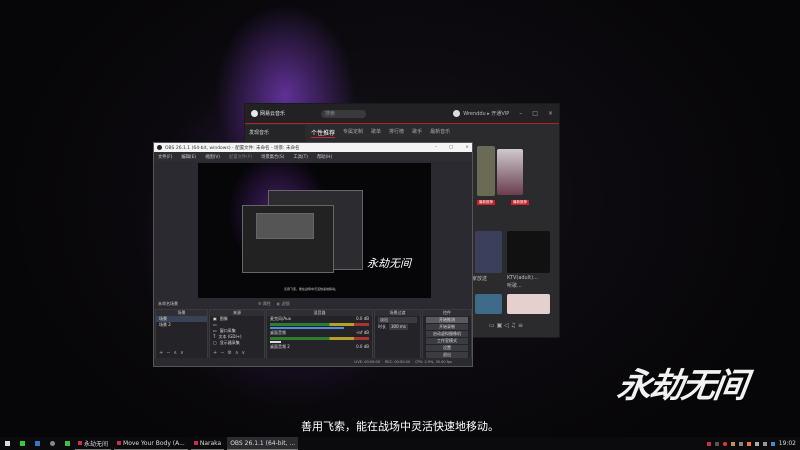 This screenshot has width=800, height=450. What do you see at coordinates (389, 263) in the screenshot?
I see `preview-game-logo: 永劫无间` at bounding box center [389, 263].